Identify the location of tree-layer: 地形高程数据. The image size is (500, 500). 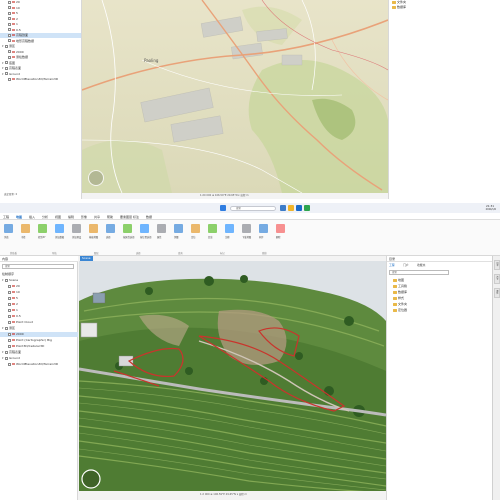
(40, 41).